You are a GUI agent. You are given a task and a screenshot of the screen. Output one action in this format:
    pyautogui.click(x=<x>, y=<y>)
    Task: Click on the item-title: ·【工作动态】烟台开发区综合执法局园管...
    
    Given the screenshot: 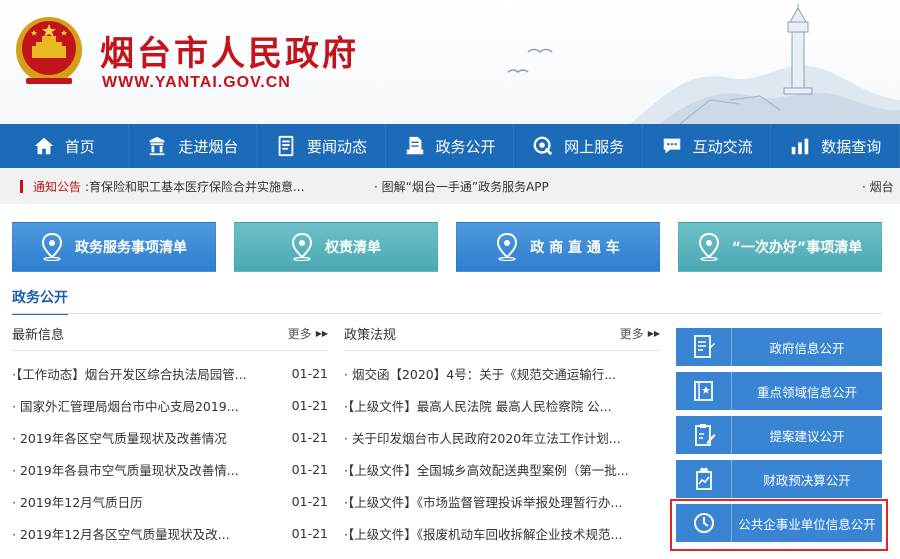 What is the action you would take?
    pyautogui.click(x=129, y=374)
    